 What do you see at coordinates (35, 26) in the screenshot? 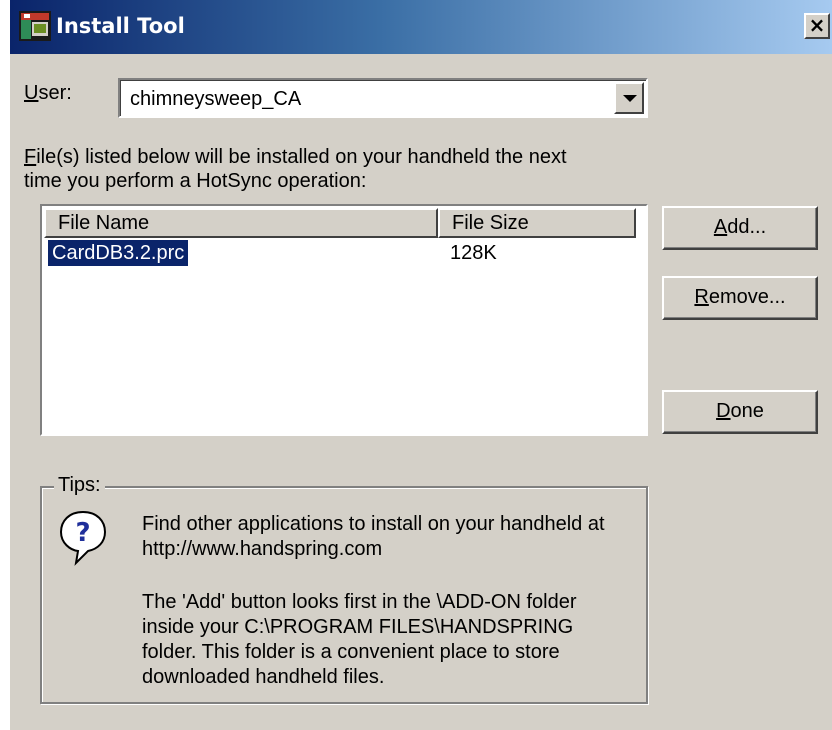
I see `palm-handheld-icon` at bounding box center [35, 26].